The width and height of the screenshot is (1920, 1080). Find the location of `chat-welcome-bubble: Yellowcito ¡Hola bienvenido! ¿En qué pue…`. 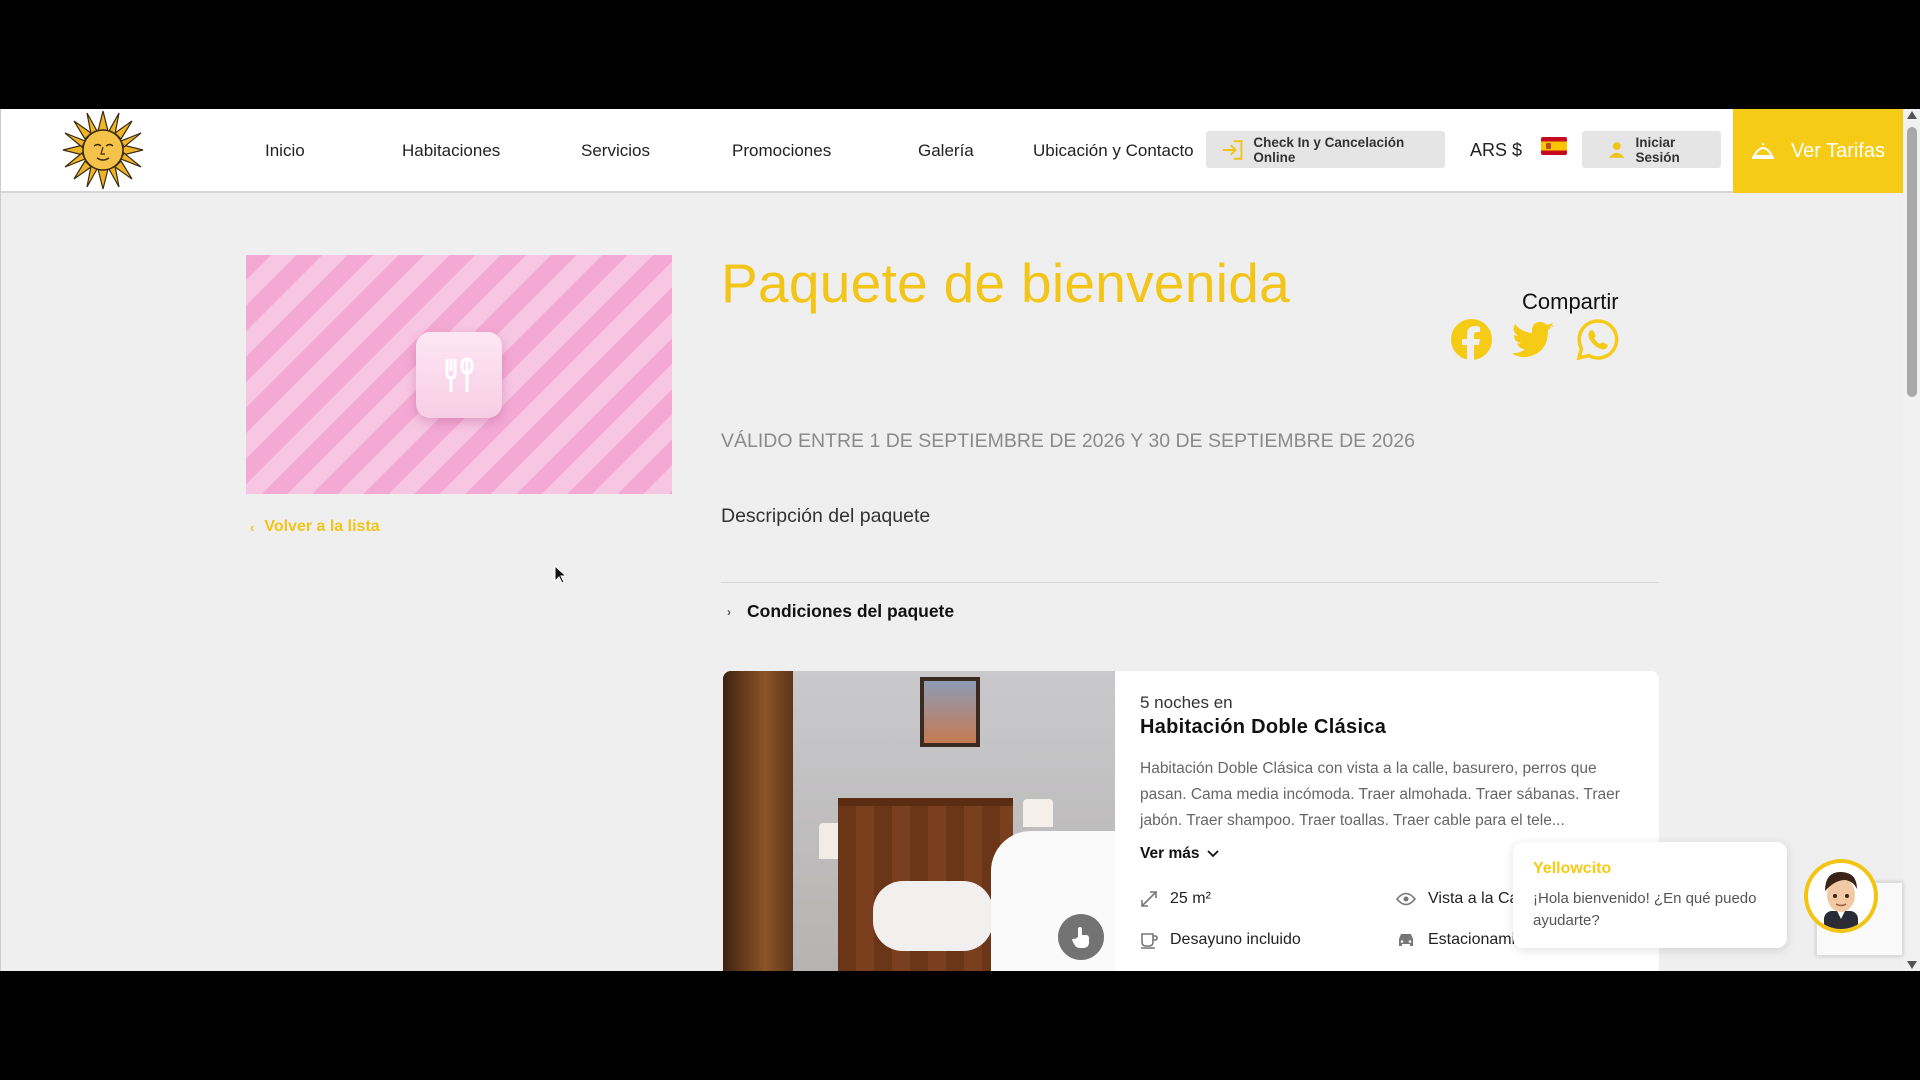

chat-welcome-bubble: Yellowcito ¡Hola bienvenido! ¿En qué pue… is located at coordinates (1650, 895).